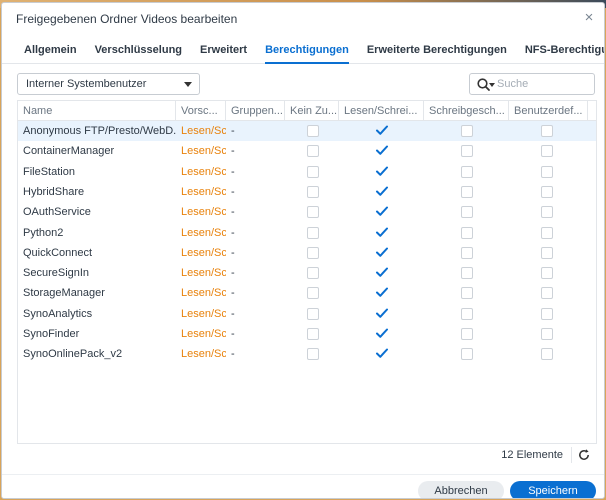 Image resolution: width=606 pixels, height=500 pixels. What do you see at coordinates (553, 489) in the screenshot?
I see `save-button: Speichern` at bounding box center [553, 489].